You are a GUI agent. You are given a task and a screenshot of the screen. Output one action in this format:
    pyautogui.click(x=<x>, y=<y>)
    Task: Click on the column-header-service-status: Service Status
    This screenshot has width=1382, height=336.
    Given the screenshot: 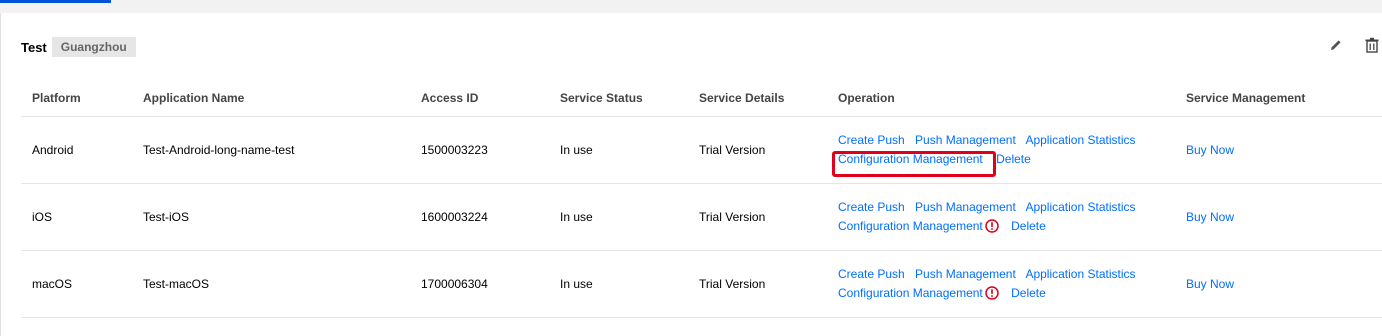 What is the action you would take?
    pyautogui.click(x=618, y=98)
    